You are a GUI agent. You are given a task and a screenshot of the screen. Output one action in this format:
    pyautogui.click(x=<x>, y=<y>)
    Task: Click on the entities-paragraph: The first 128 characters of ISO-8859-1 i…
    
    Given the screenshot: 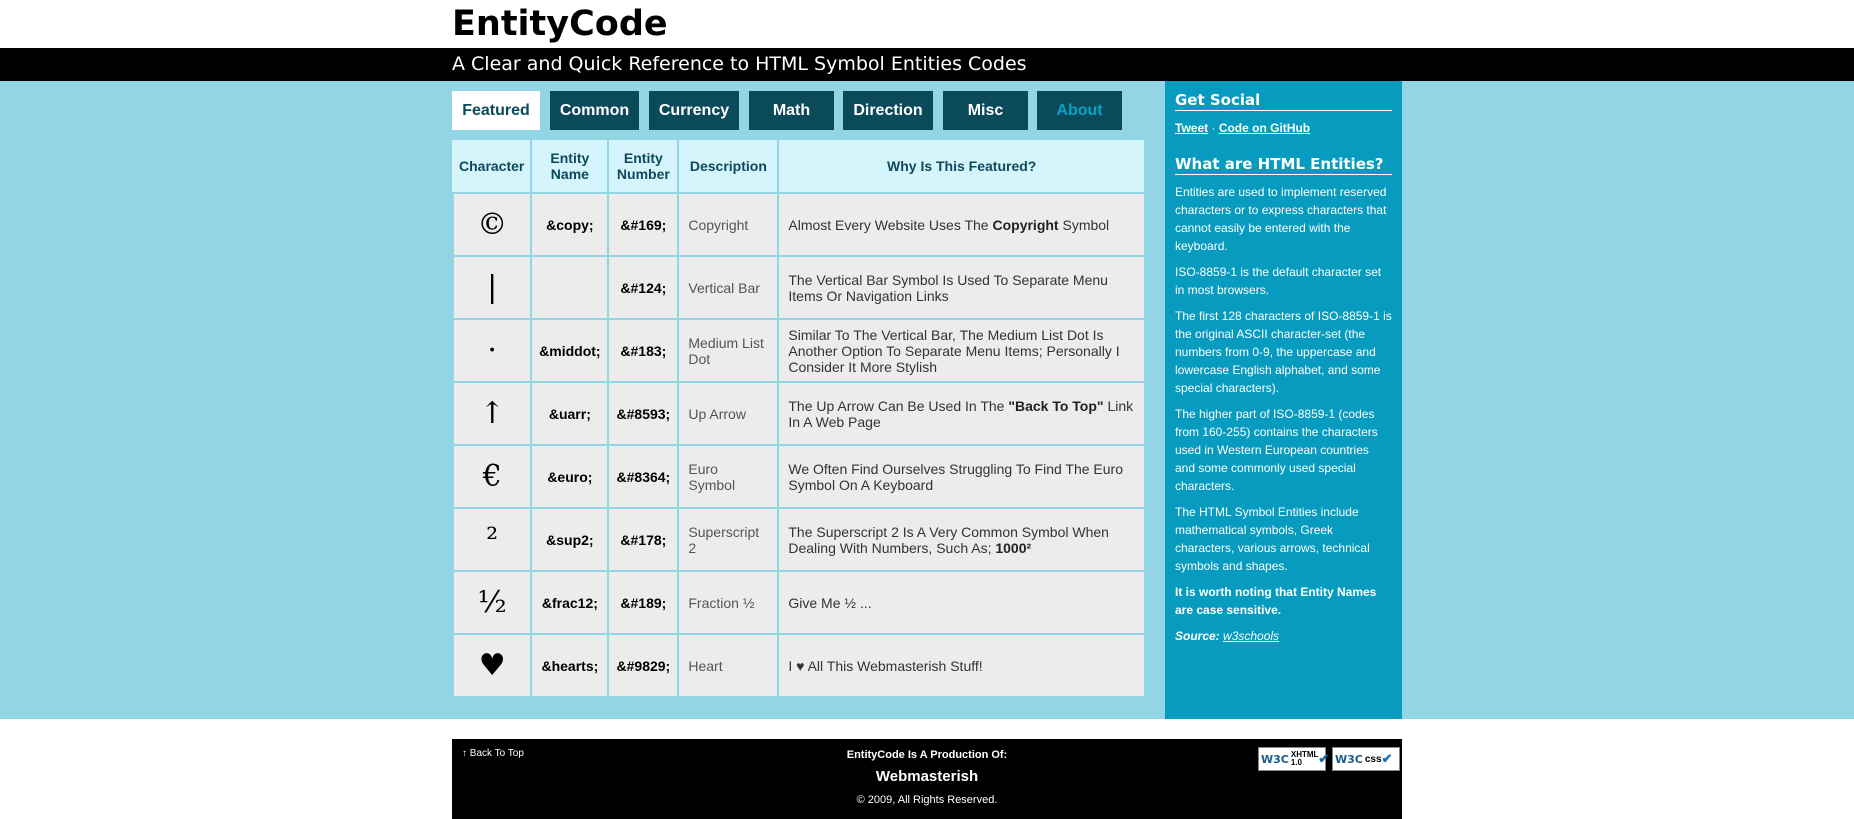 What is the action you would take?
    pyautogui.click(x=1283, y=352)
    